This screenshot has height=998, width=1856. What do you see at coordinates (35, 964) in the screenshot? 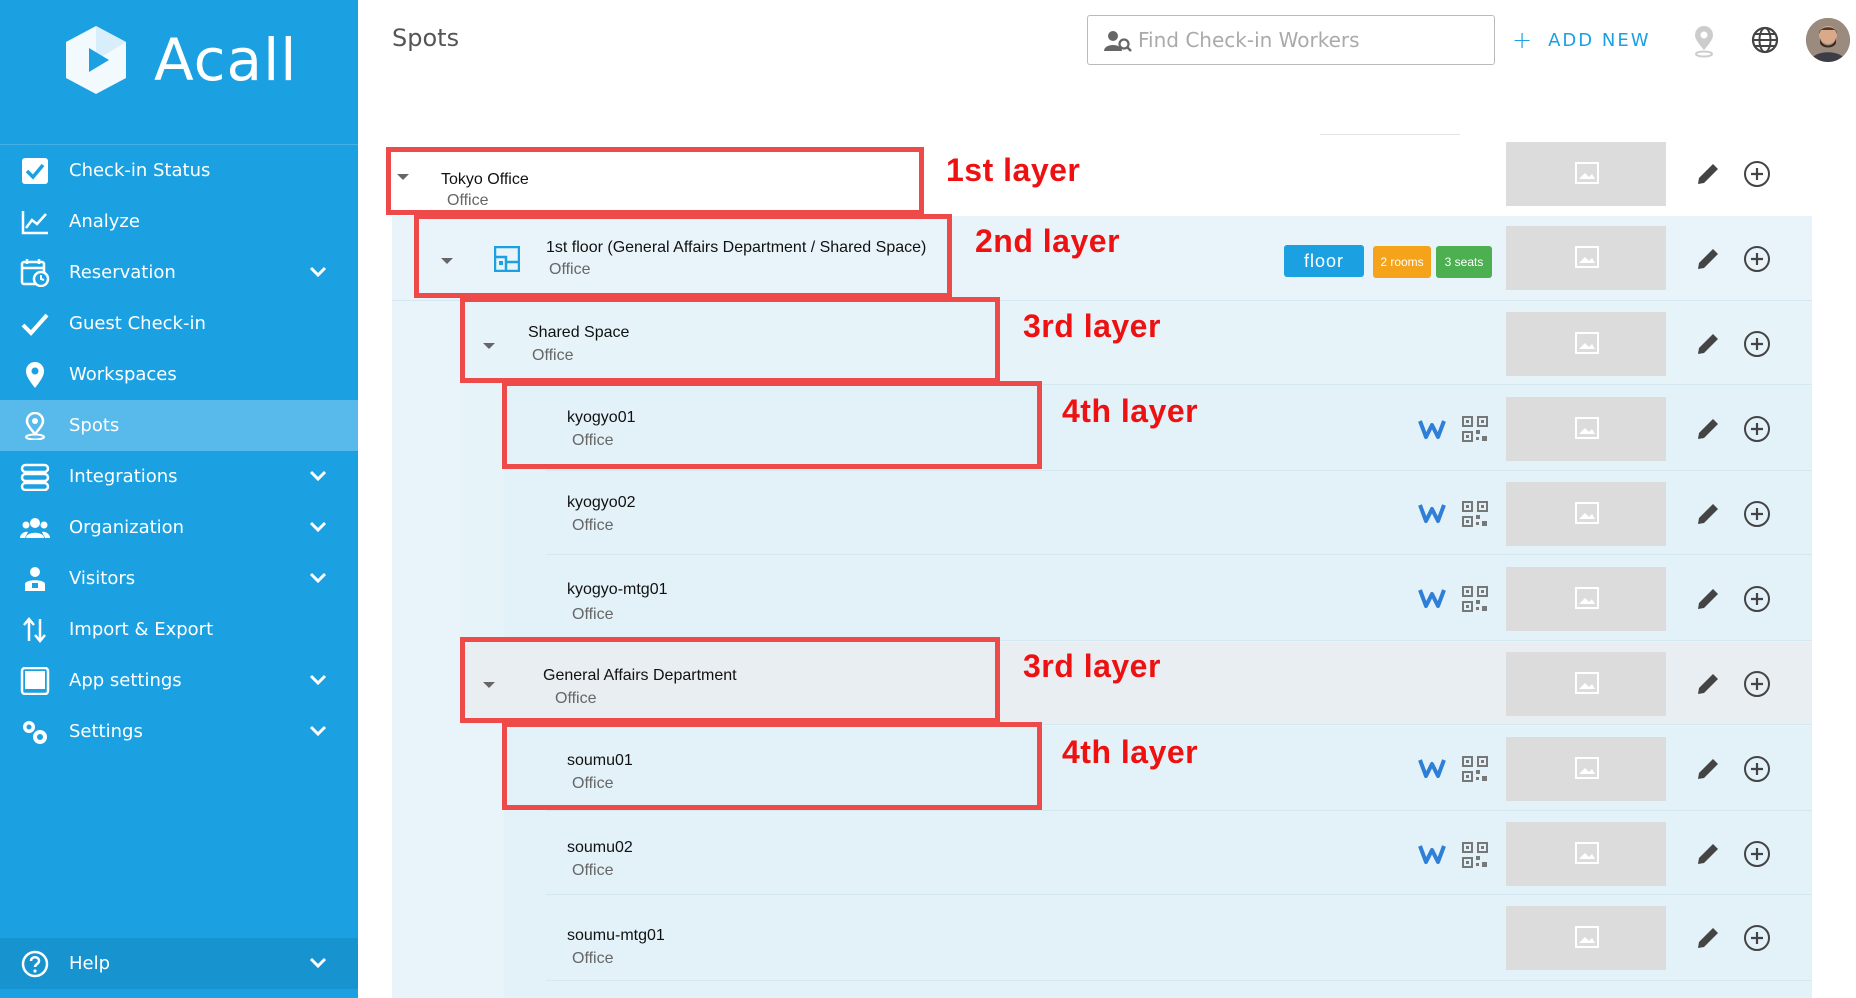
I see `help-circle-icon` at bounding box center [35, 964].